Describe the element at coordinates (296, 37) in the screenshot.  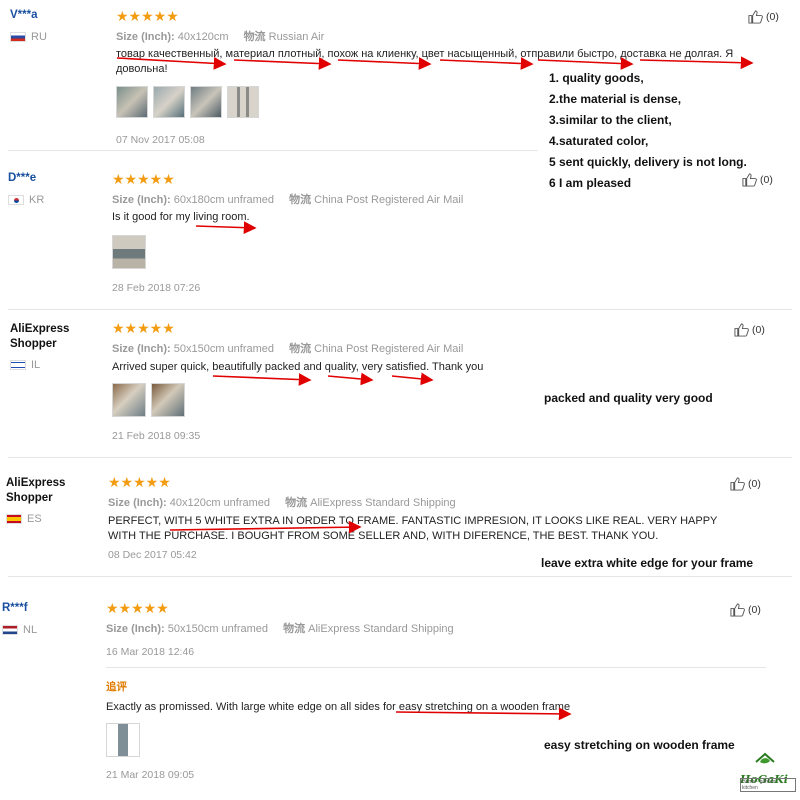
I see `shipping-value: Russian Air` at that location.